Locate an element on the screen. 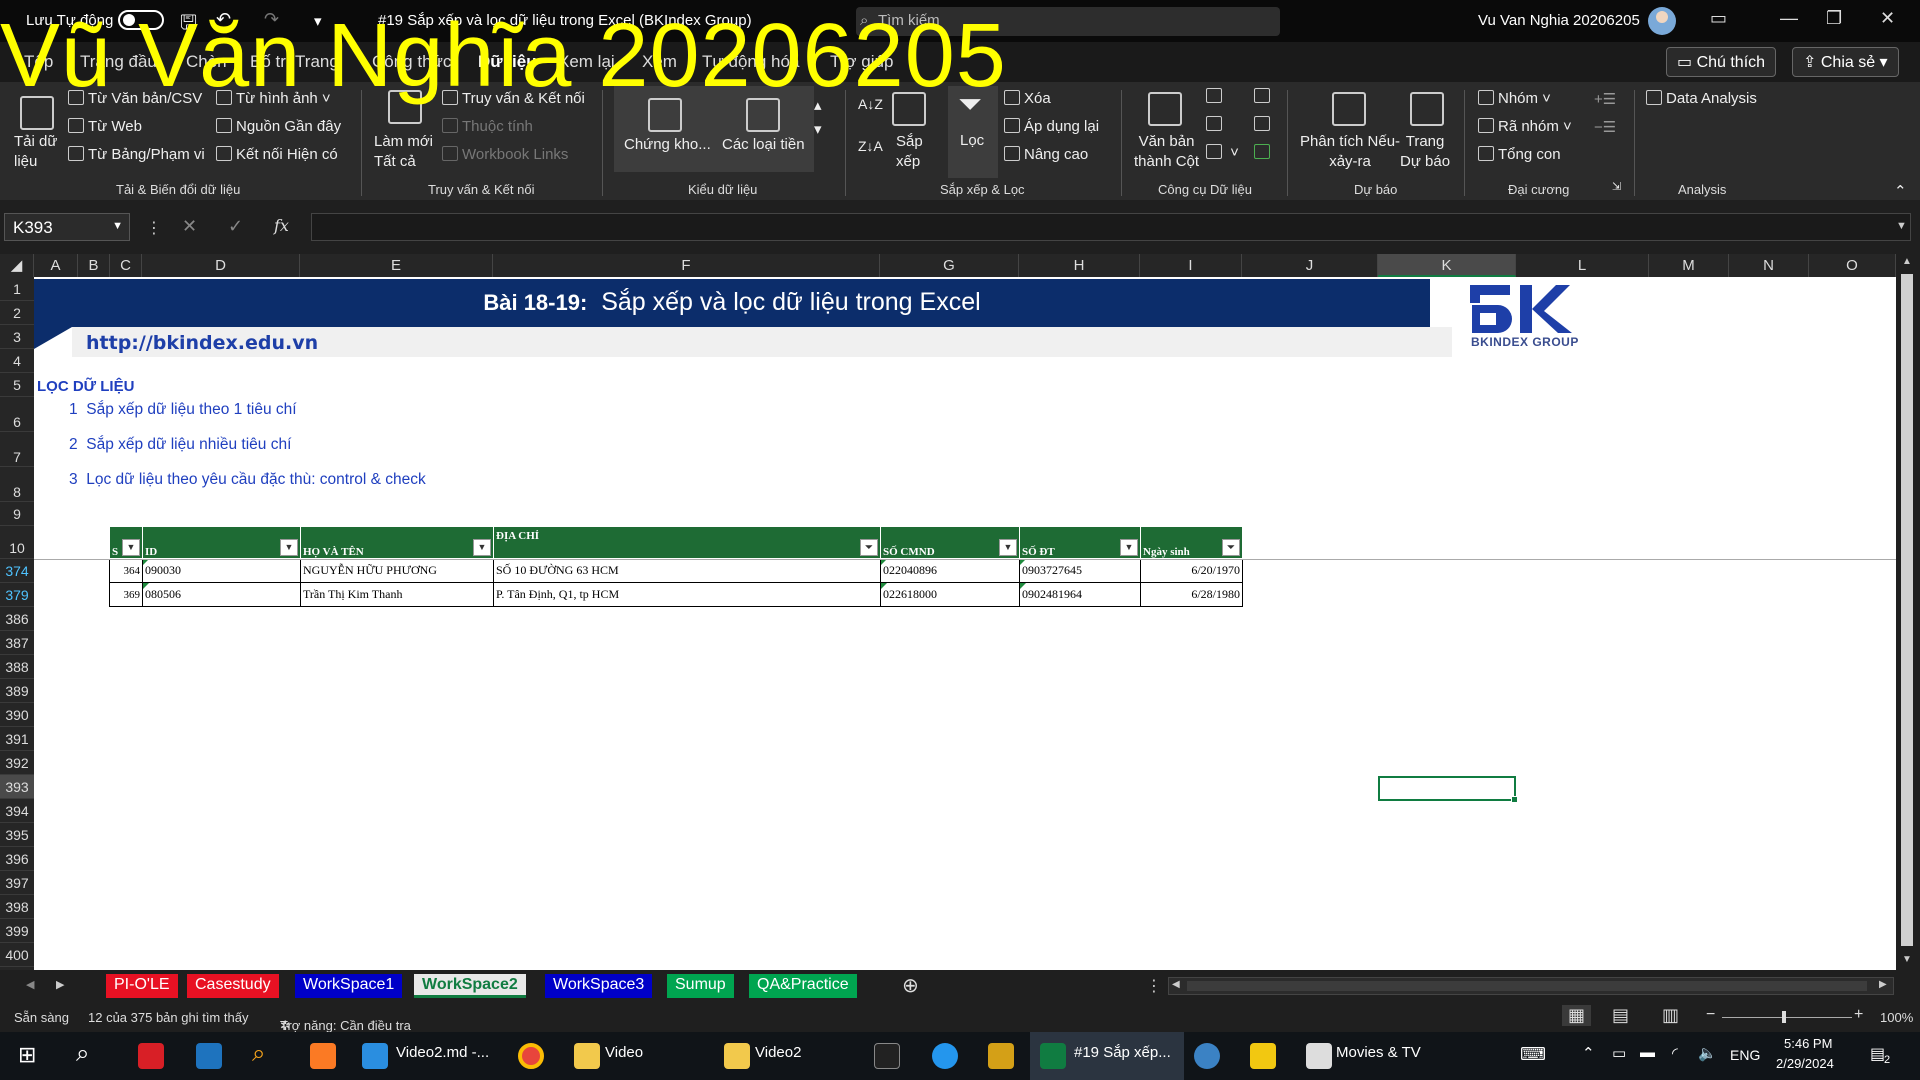 This screenshot has width=1920, height=1080. gallery-up-icon: ▴ is located at coordinates (818, 105).